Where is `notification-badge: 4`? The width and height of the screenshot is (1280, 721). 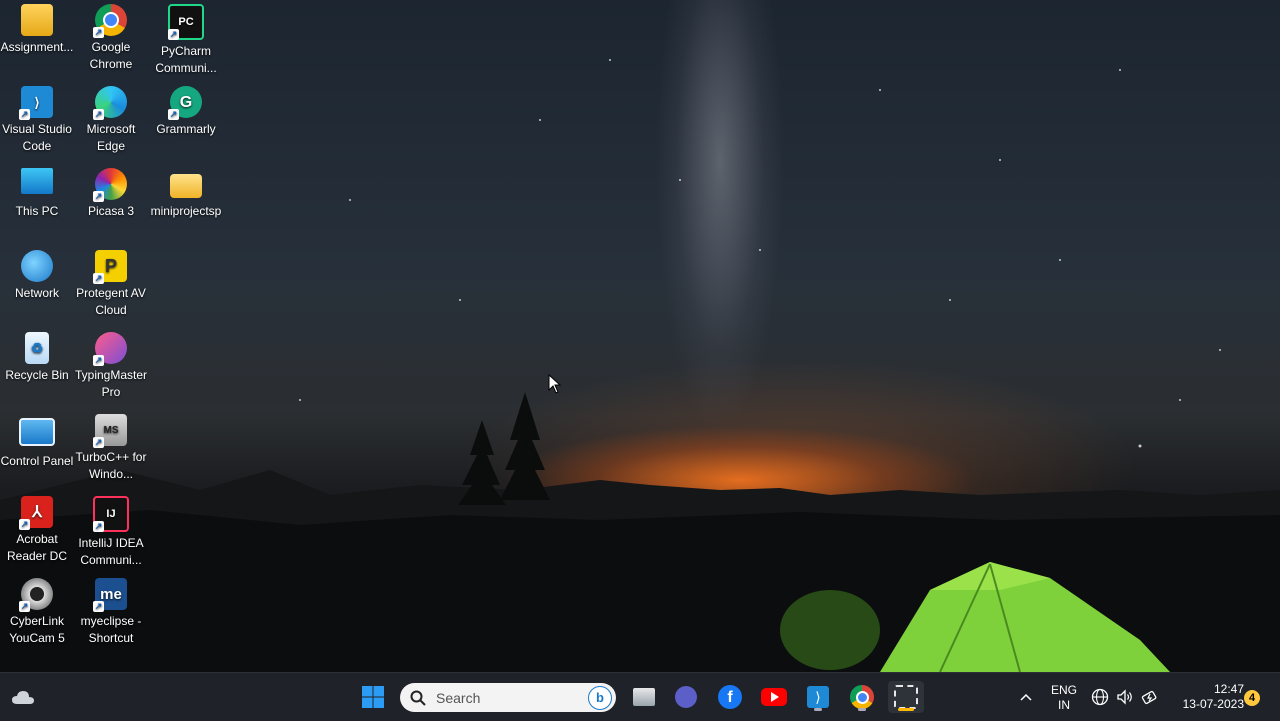
notification-badge: 4 is located at coordinates (1252, 698).